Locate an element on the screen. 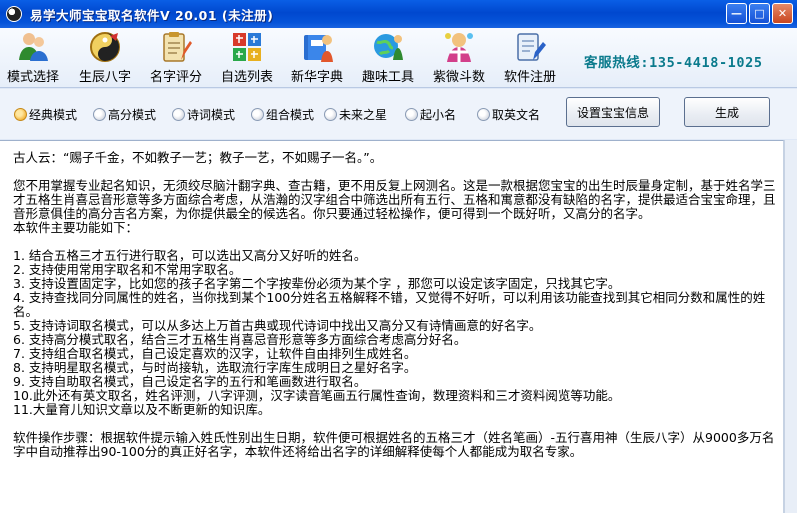 The image size is (797, 513). zodiac-person-icon is located at coordinates (459, 47).